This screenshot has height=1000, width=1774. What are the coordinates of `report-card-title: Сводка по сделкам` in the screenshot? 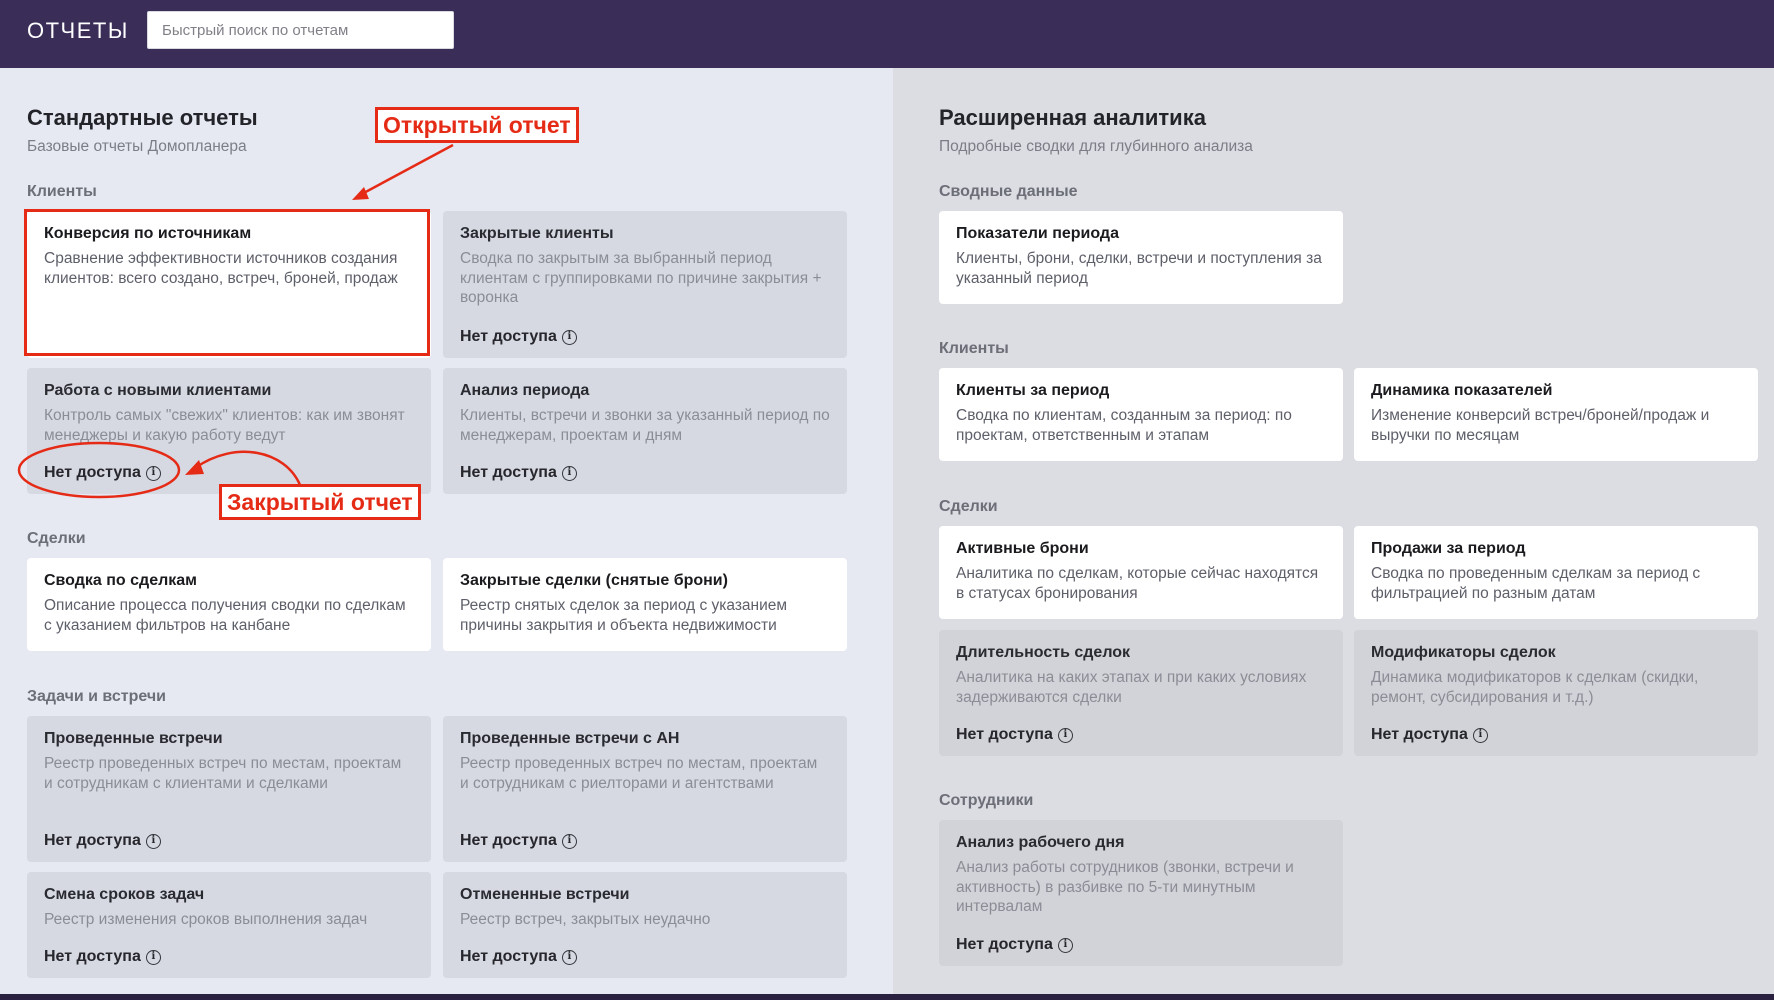 It's located at (120, 580).